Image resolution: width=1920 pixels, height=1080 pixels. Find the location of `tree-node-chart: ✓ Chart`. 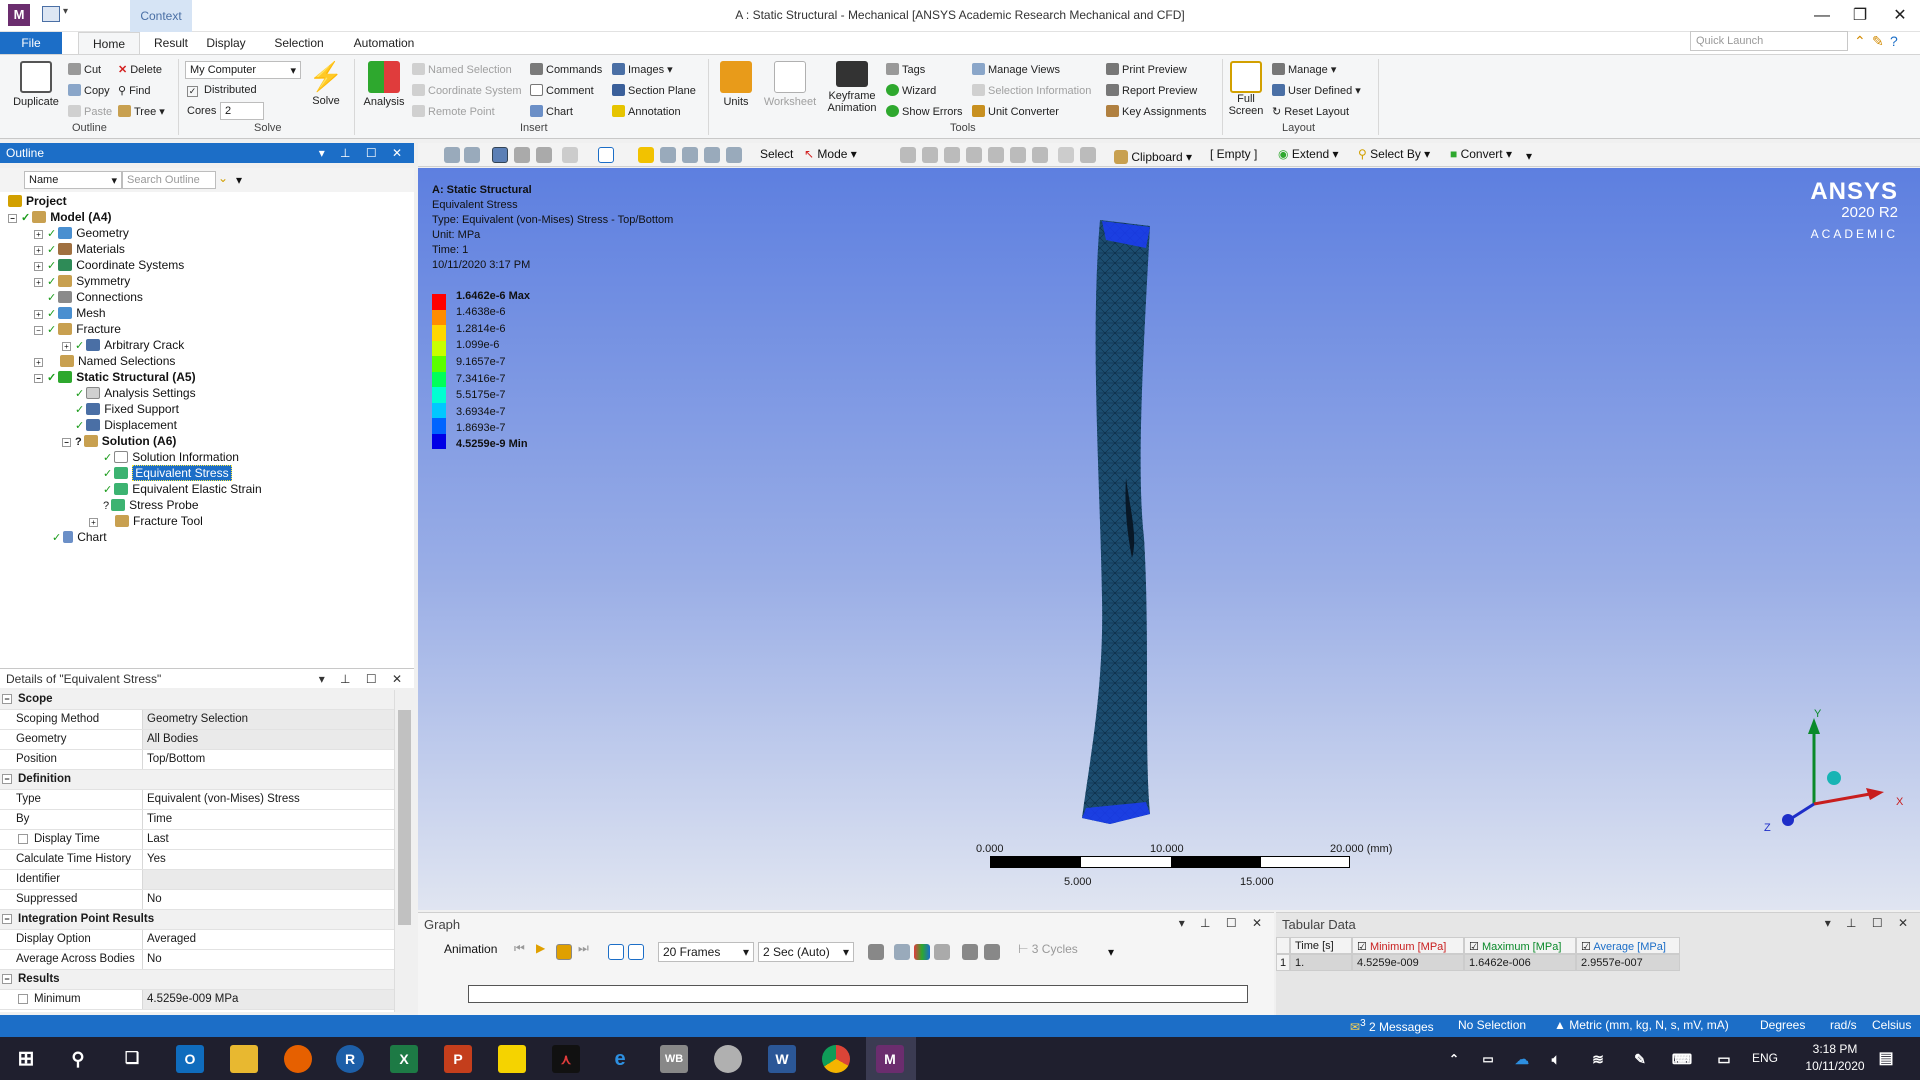

tree-node-chart: ✓ Chart is located at coordinates (79, 537).